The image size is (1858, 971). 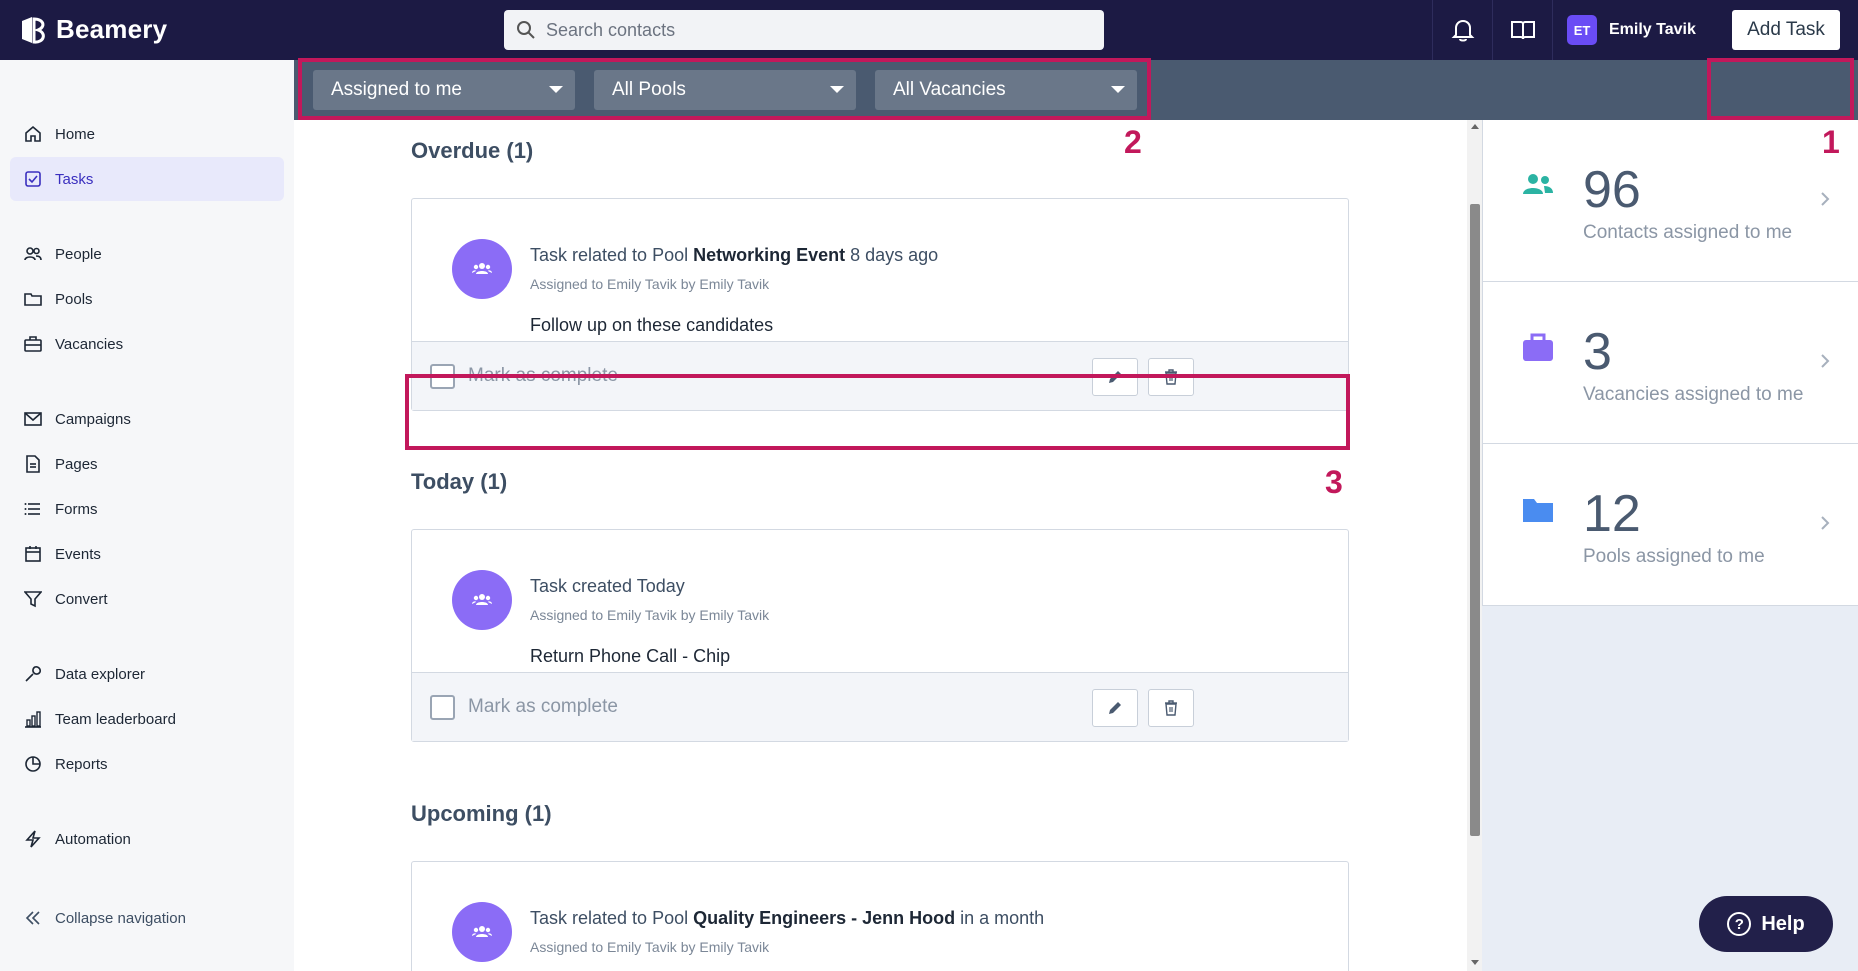 What do you see at coordinates (1000, 918) in the screenshot?
I see `task-time: in a month` at bounding box center [1000, 918].